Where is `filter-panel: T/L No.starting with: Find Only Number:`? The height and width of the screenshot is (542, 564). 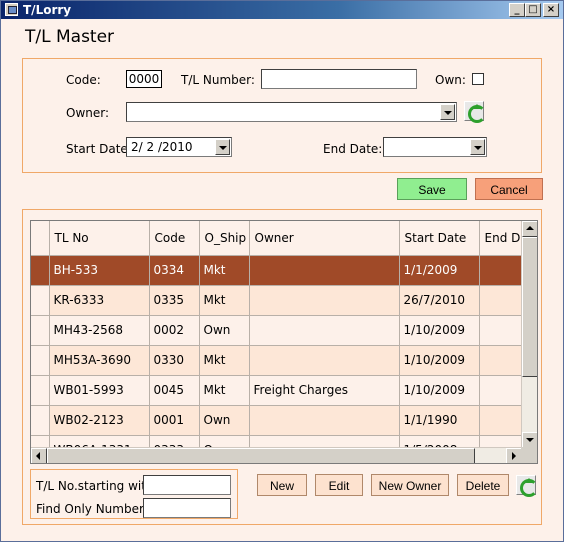
filter-panel: T/L No.starting with: Find Only Number: is located at coordinates (134, 494).